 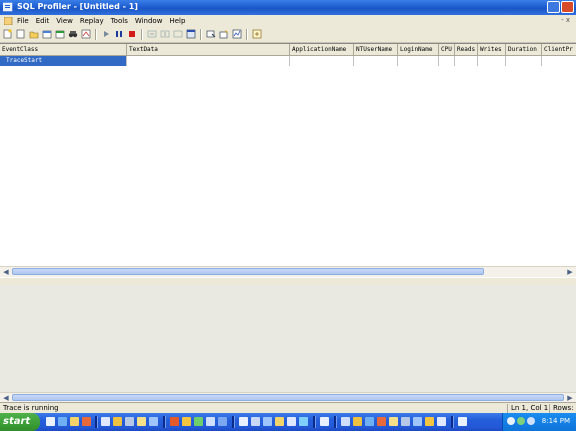 What do you see at coordinates (152, 34) in the screenshot?
I see `step-icon` at bounding box center [152, 34].